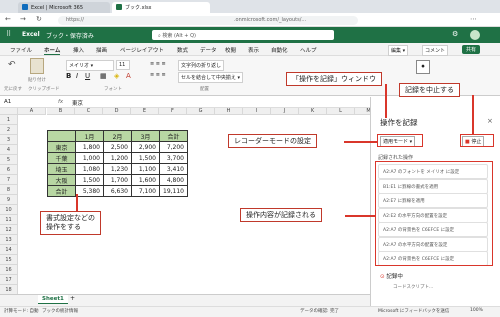 The height and width of the screenshot is (317, 500). What do you see at coordinates (9, 270) in the screenshot?
I see `row-header: 16` at bounding box center [9, 270].